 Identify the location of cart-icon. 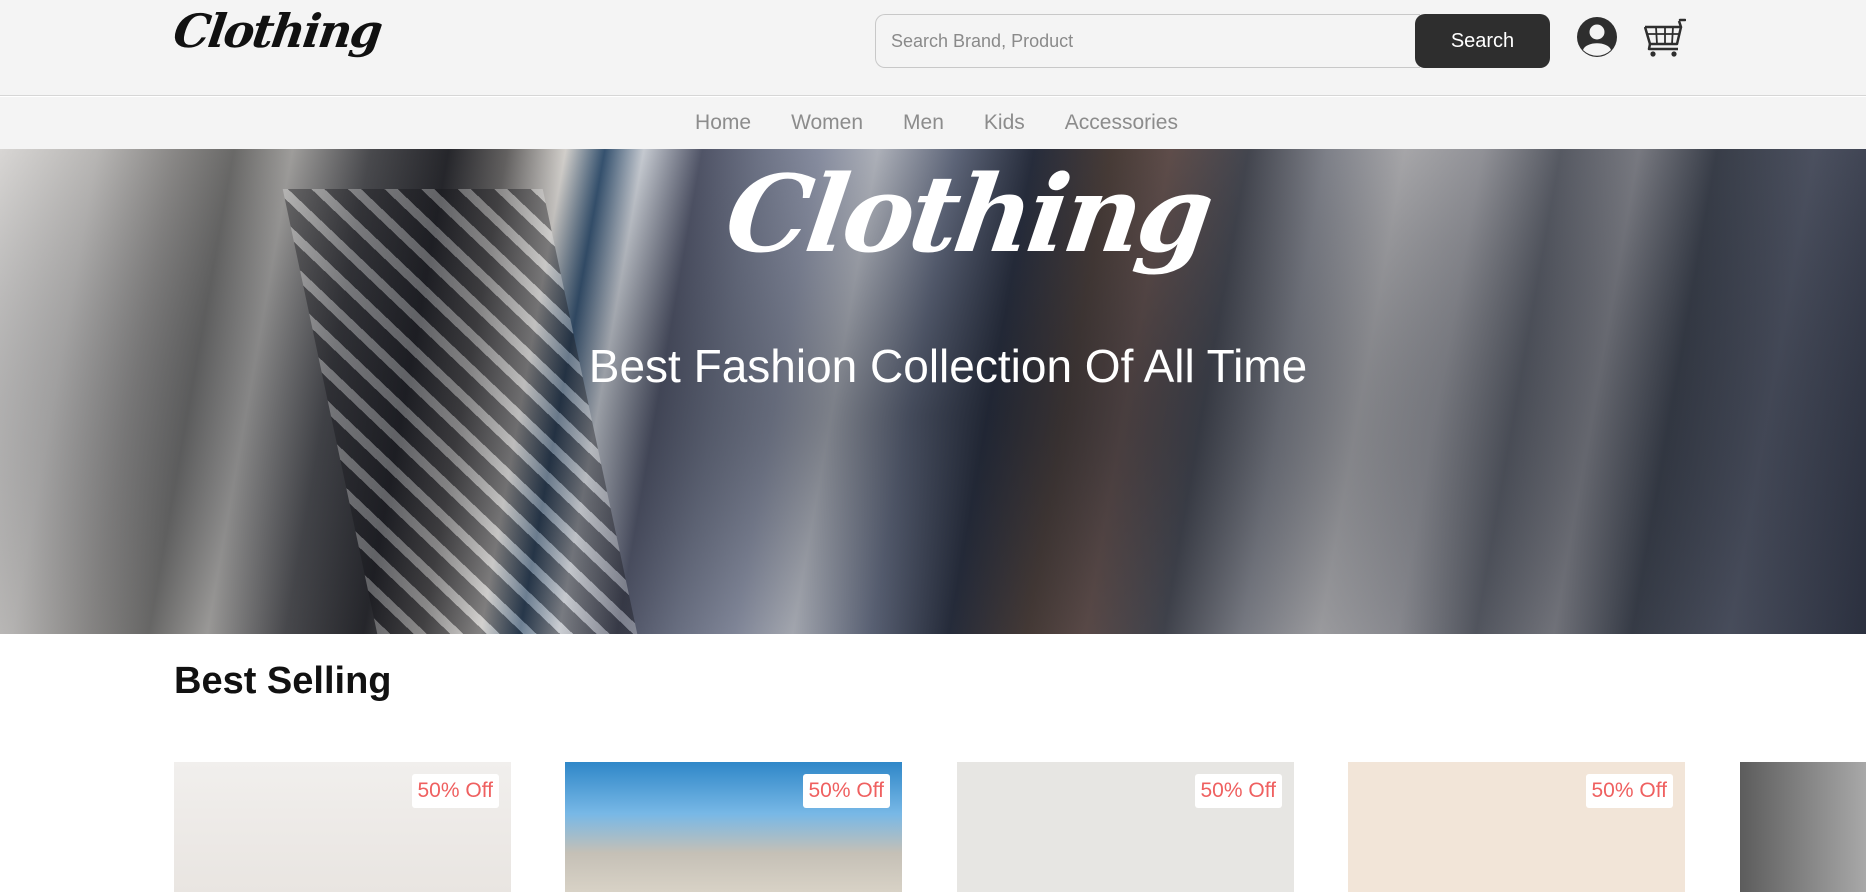
(1665, 38).